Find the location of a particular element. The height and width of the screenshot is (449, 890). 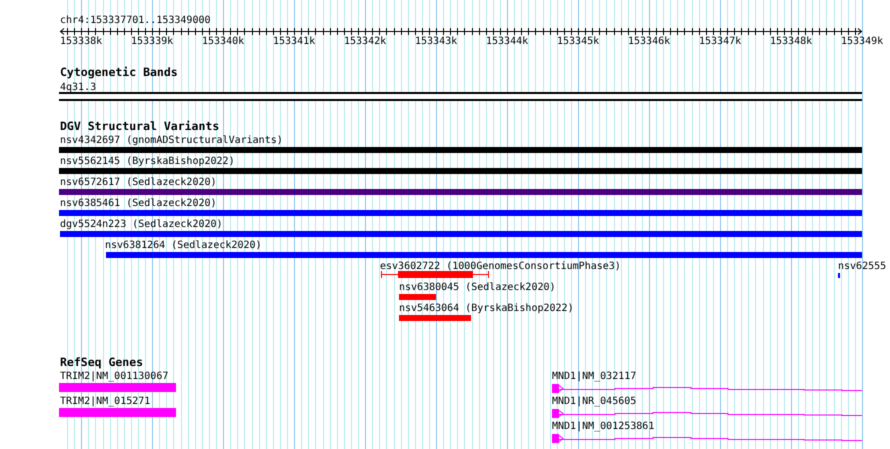

gene-label: MND1|NR_045605 is located at coordinates (594, 401).